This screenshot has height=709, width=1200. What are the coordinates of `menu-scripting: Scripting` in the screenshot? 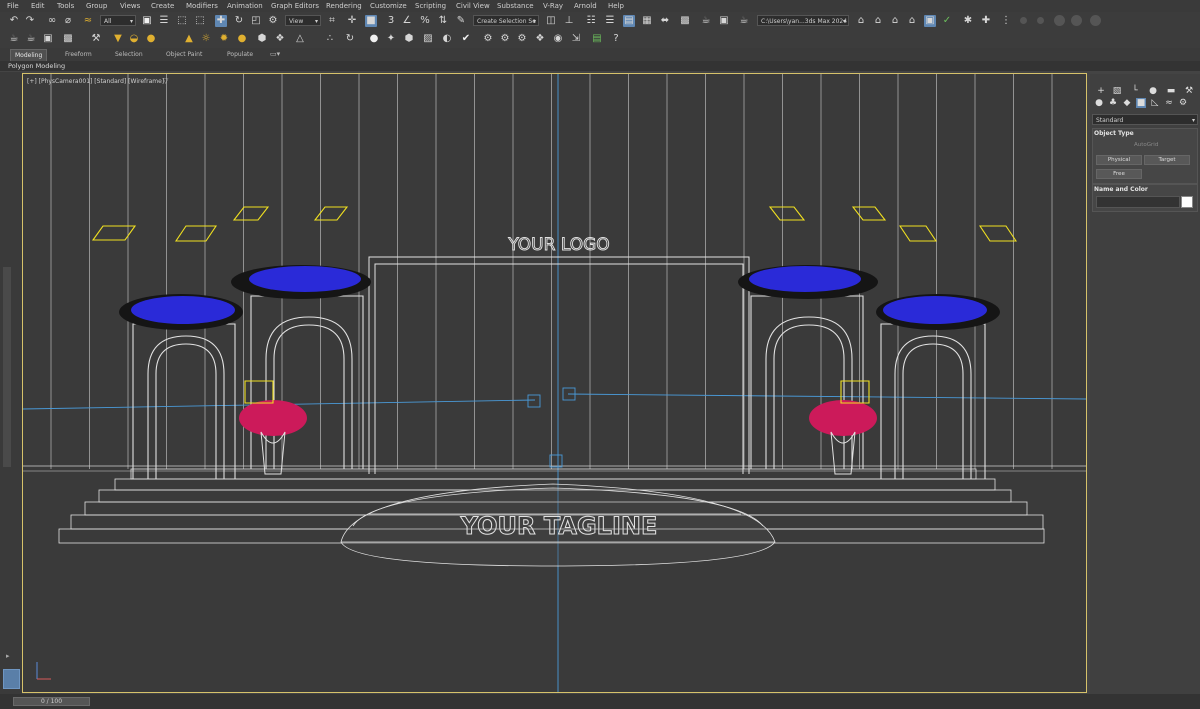 It's located at (430, 6).